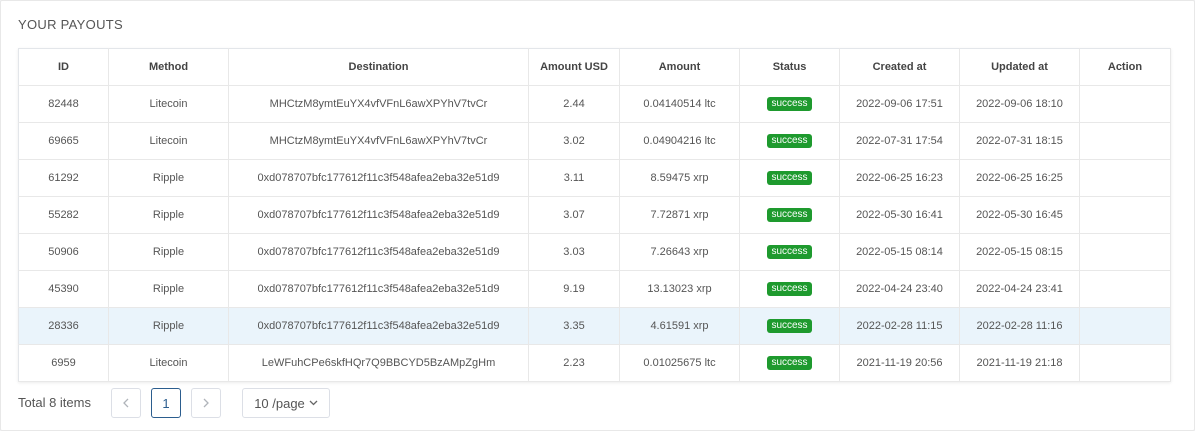 This screenshot has width=1195, height=431. What do you see at coordinates (679, 363) in the screenshot?
I see `cell-amount: 0.01025675 ltc` at bounding box center [679, 363].